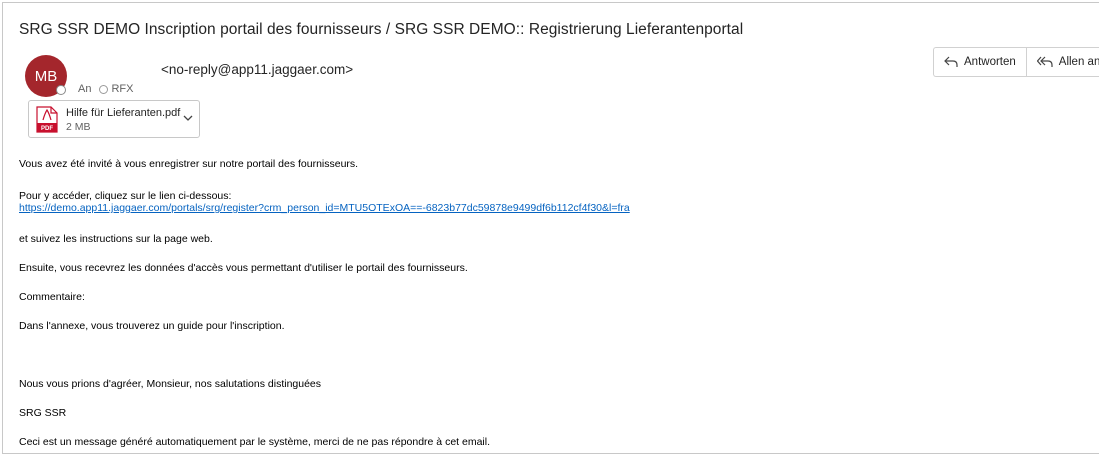 This screenshot has width=1101, height=456. I want to click on attachment-card: PDF Hilfe für Lieferanten.pdf 2 MB, so click(114, 119).